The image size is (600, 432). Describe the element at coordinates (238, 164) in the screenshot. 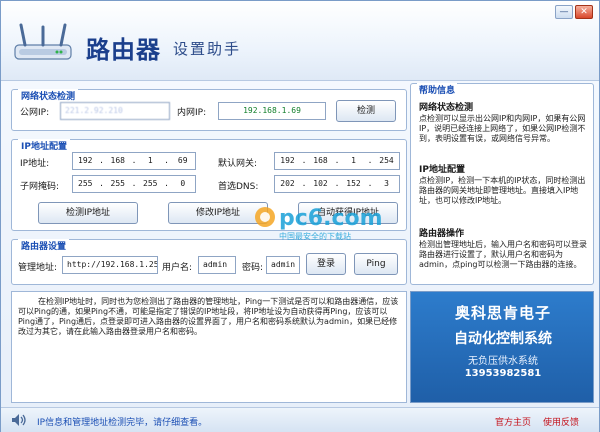

I see `gateway-label: 默认网关:` at that location.